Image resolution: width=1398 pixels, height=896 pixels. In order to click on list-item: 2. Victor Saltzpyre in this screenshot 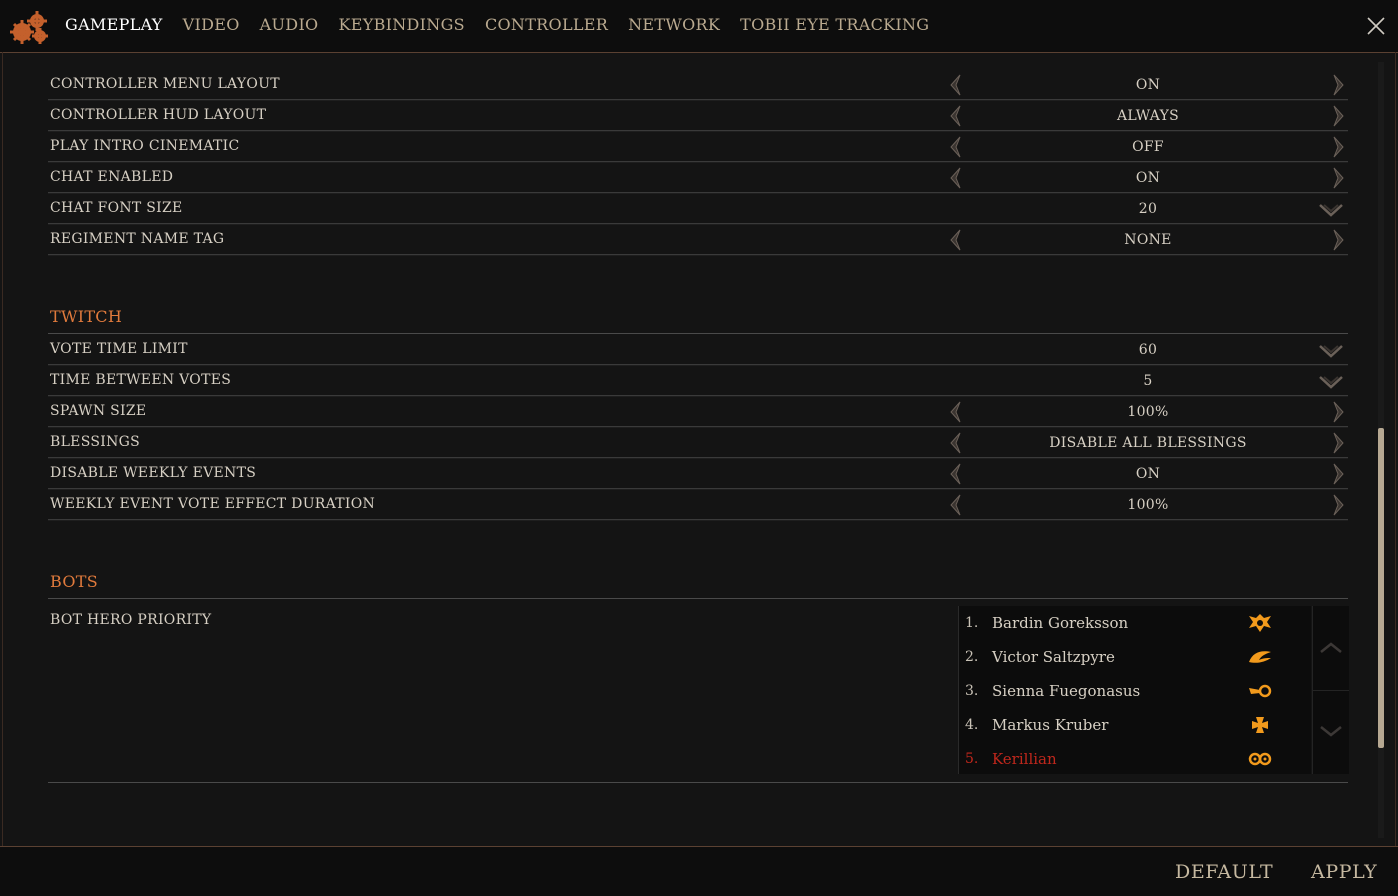, I will do `click(1135, 657)`.